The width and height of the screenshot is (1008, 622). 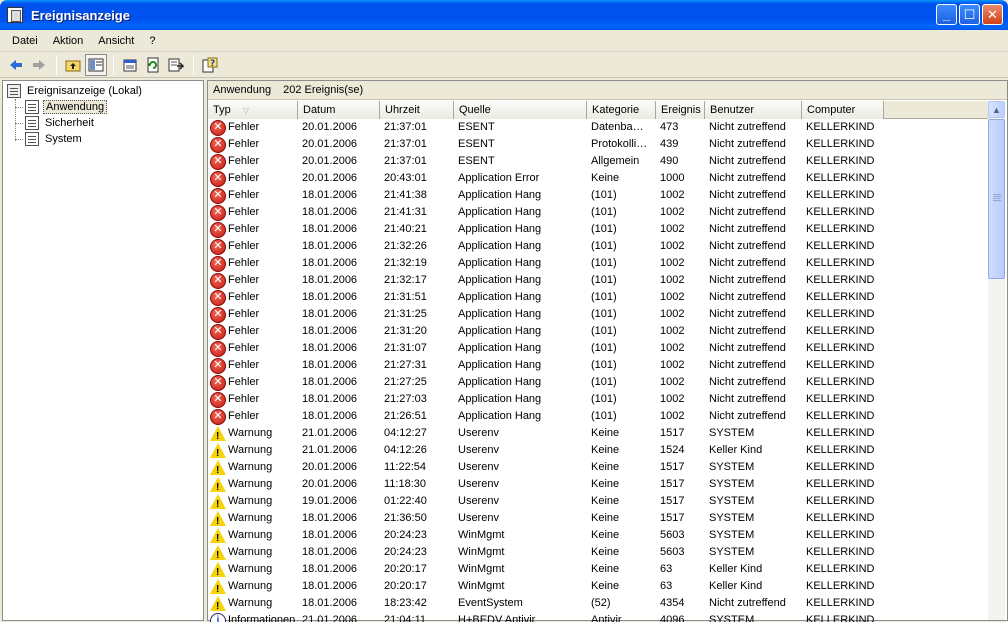 I want to click on properties-icon, so click(x=130, y=65).